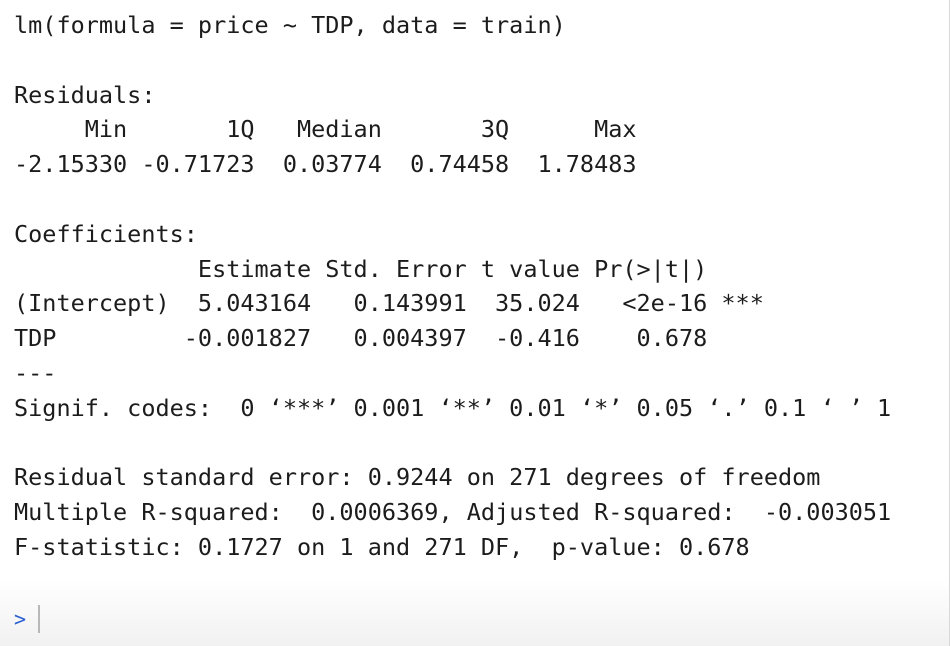 Image resolution: width=950 pixels, height=646 pixels. Describe the element at coordinates (106, 233) in the screenshot. I see `output-line: Coefficients:` at that location.